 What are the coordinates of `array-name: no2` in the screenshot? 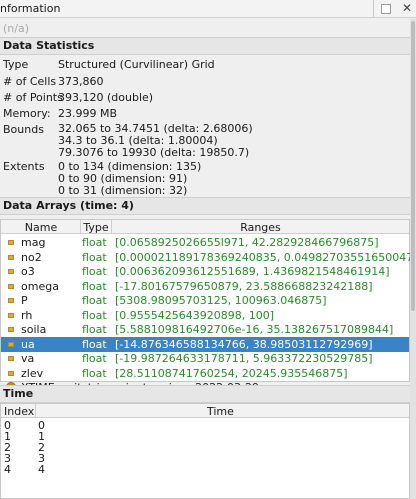 It's located at (31, 257).